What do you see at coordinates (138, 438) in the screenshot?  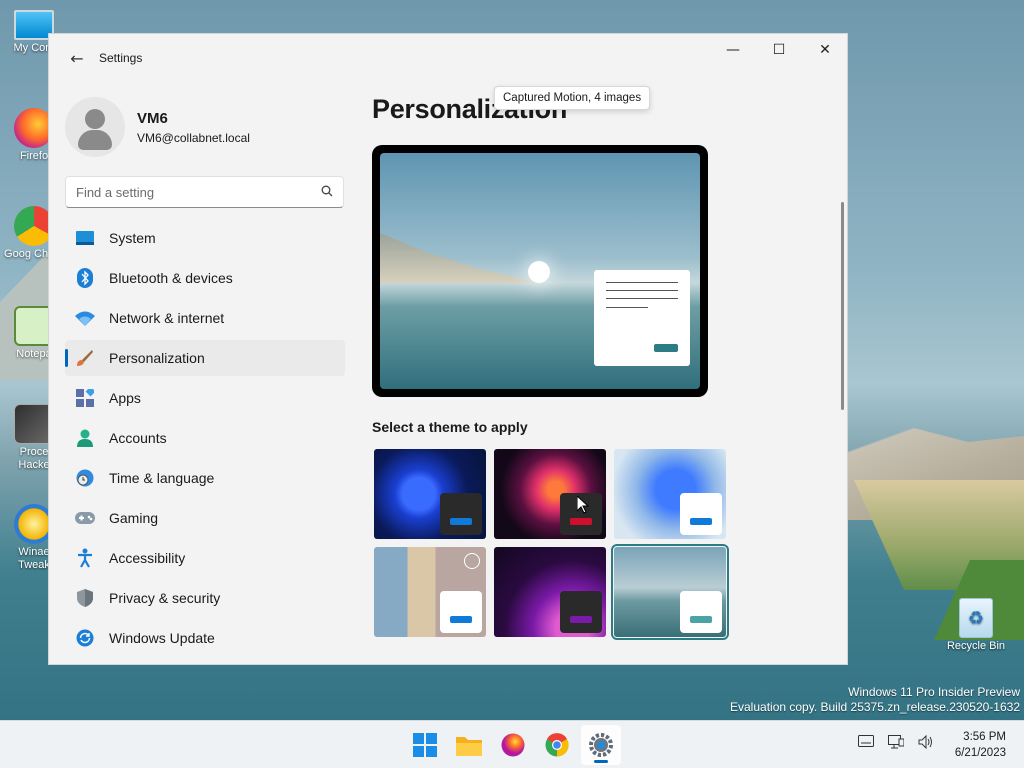 I see `sidebar-item-label: Accounts` at bounding box center [138, 438].